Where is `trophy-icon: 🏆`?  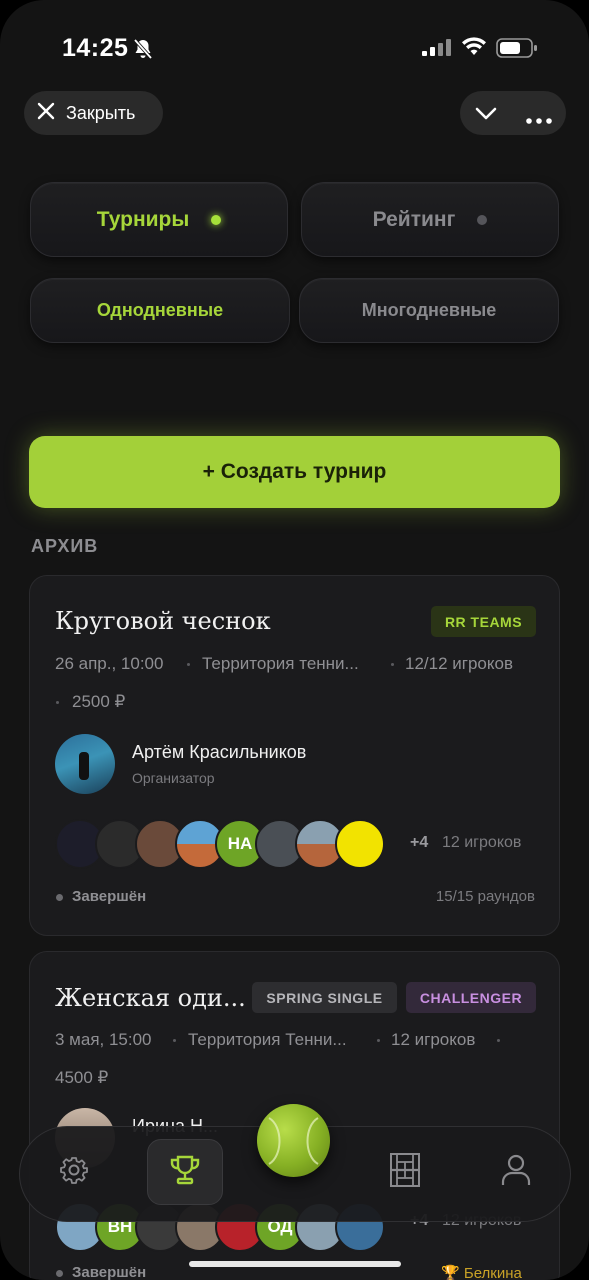 trophy-icon: 🏆 is located at coordinates (450, 1272).